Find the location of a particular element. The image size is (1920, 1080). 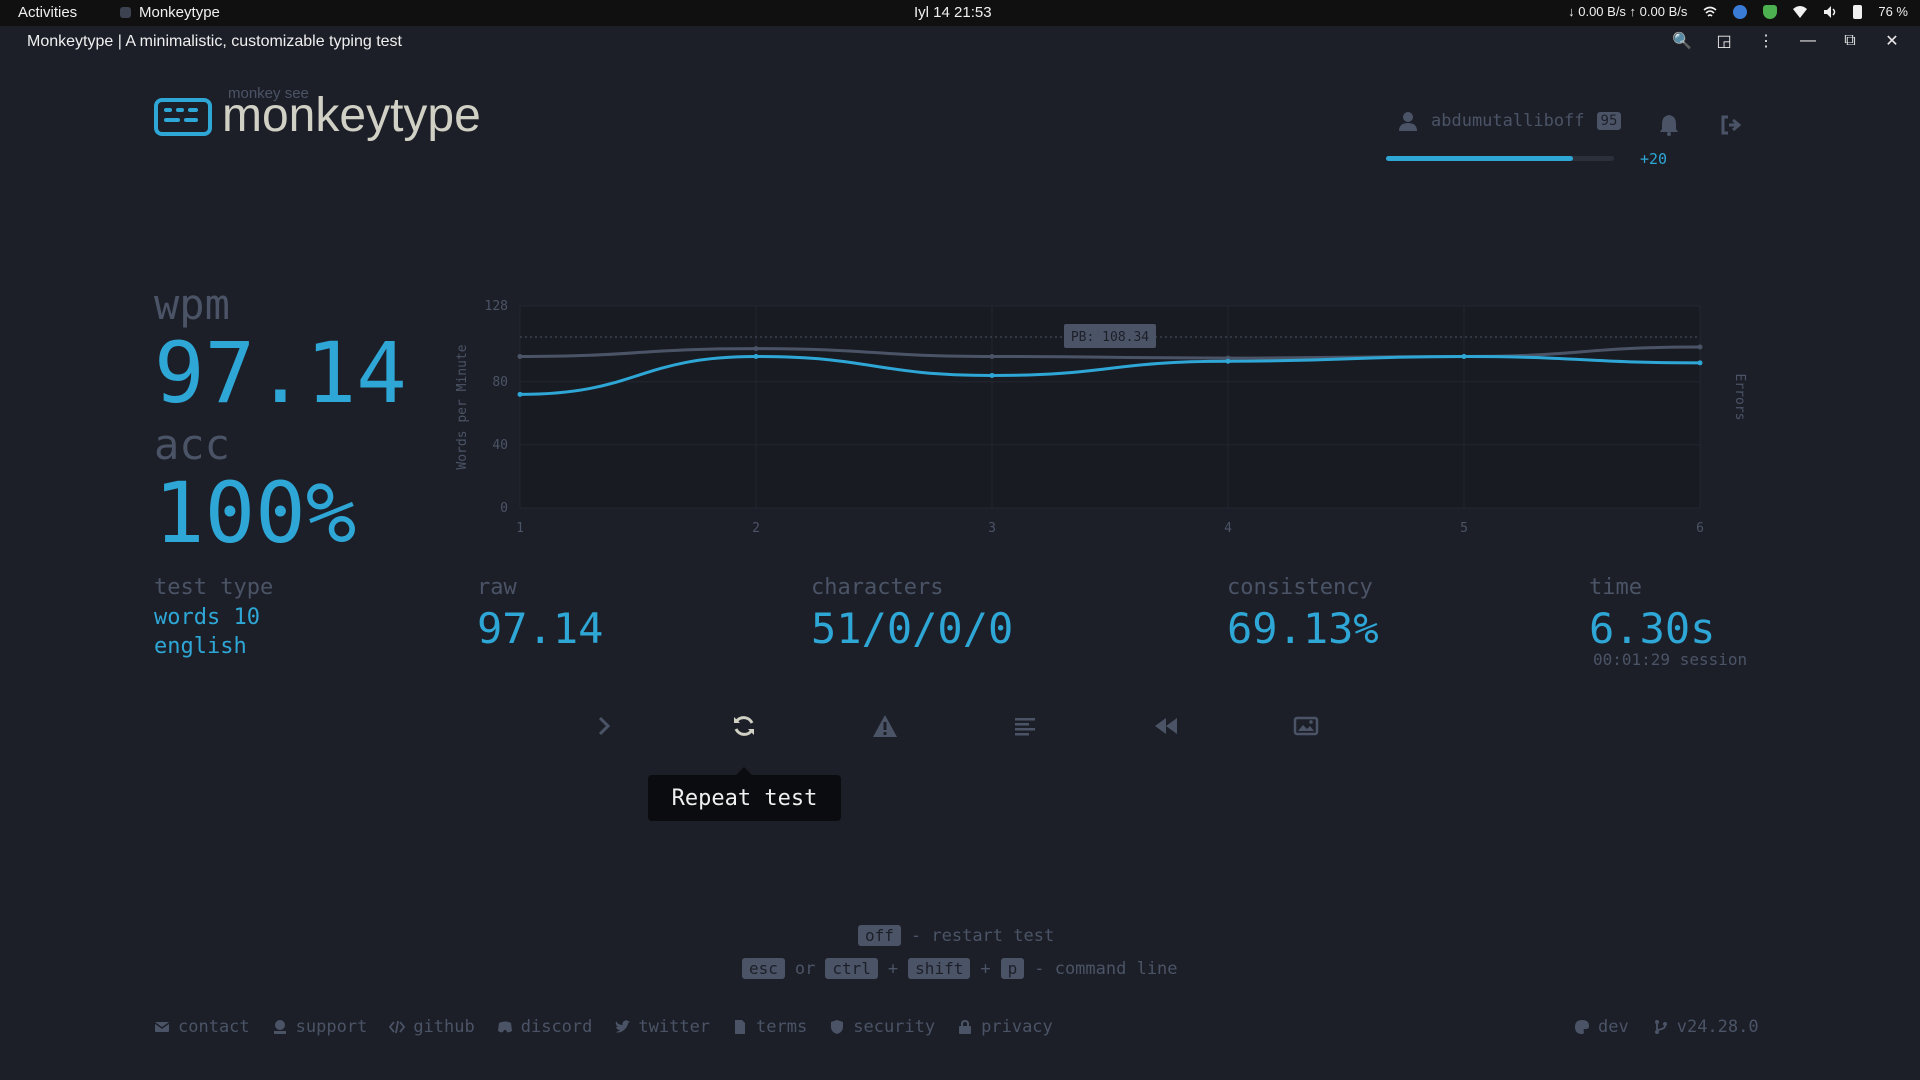

characters-value: 51/0/0/0 is located at coordinates (912, 628).